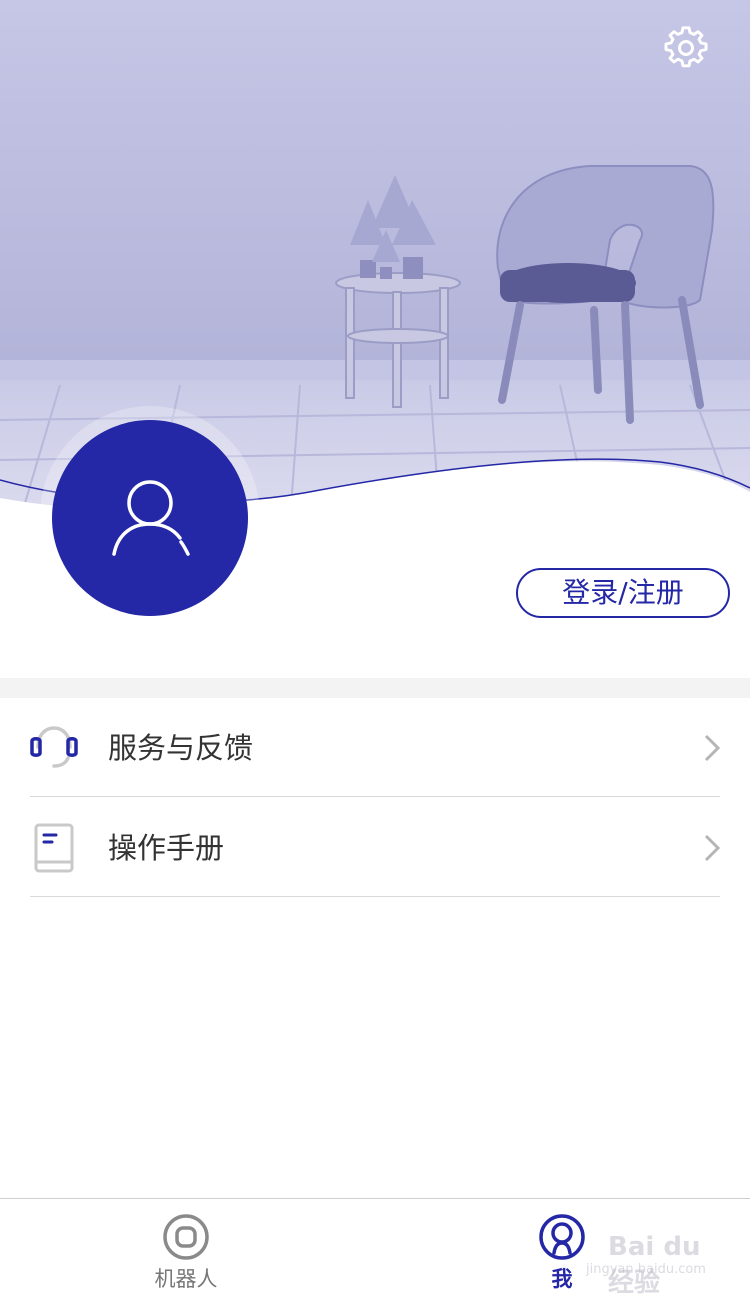  I want to click on tab-label: 机器人, so click(186, 1279).